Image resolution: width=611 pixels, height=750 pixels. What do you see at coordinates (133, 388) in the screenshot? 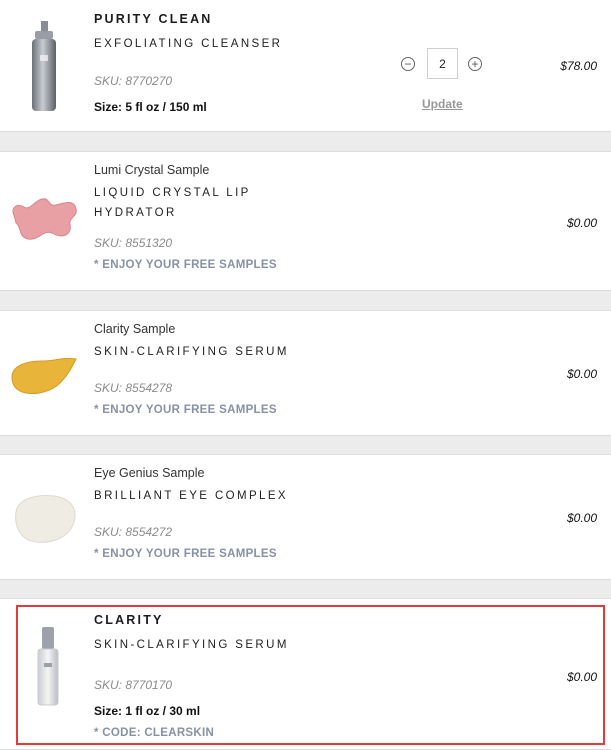
I see `product-sku: SKU: 8554278` at bounding box center [133, 388].